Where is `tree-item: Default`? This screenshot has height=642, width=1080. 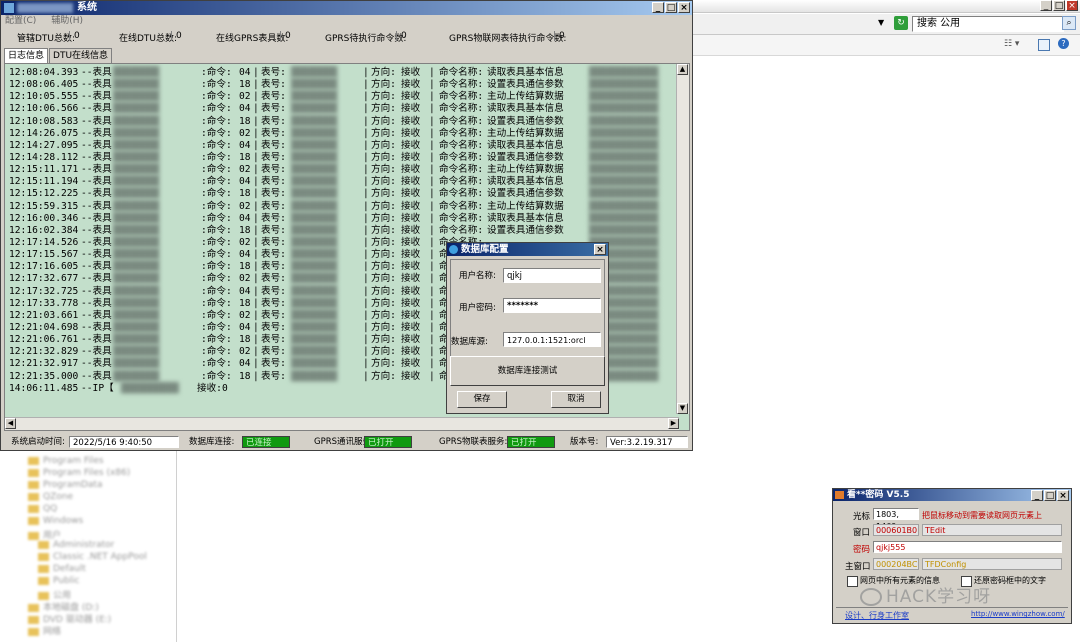 tree-item: Default is located at coordinates (62, 570).